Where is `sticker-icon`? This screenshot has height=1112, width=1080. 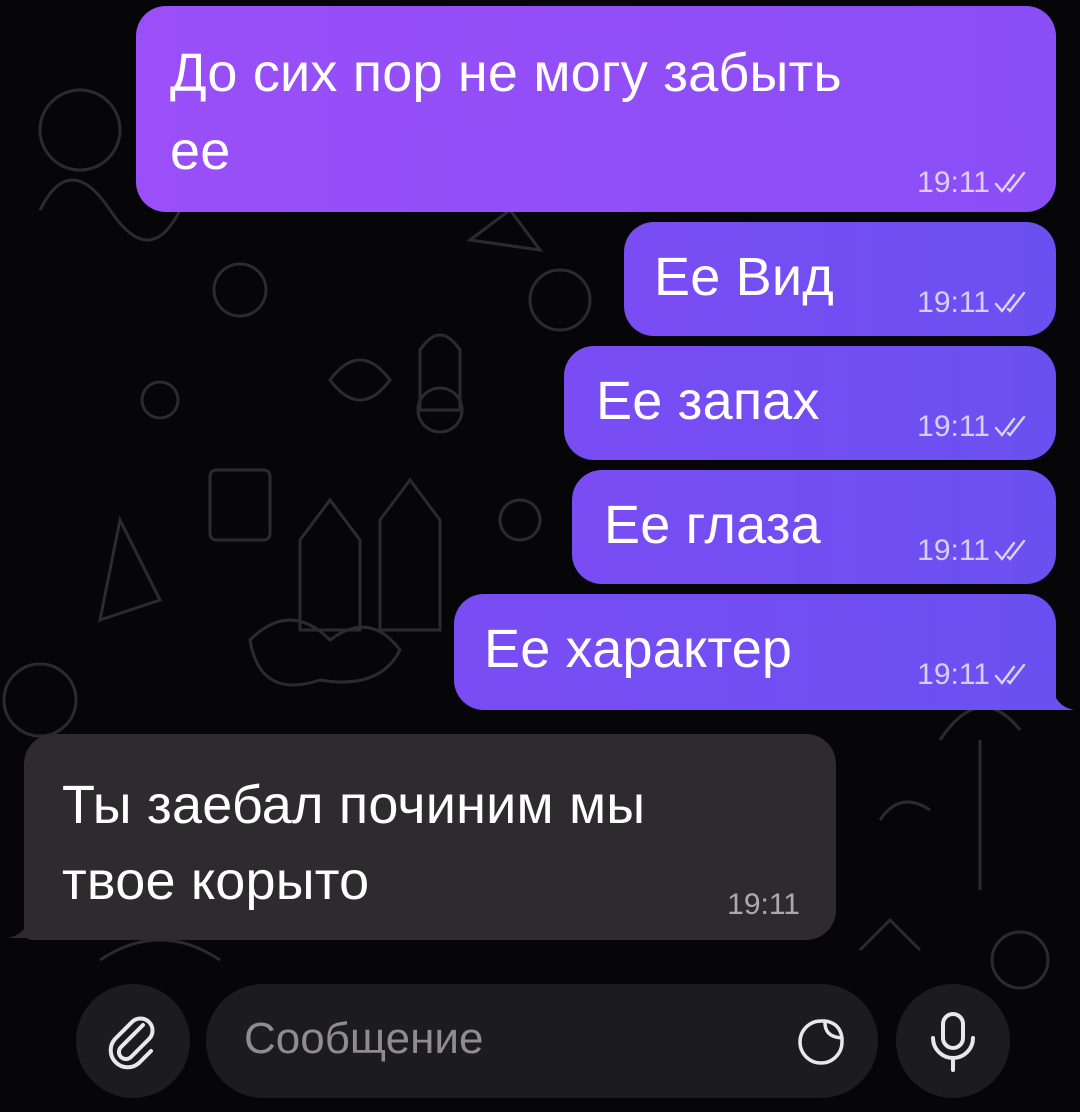 sticker-icon is located at coordinates (821, 1042).